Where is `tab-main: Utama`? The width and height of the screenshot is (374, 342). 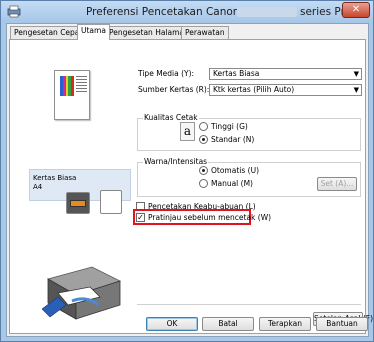
tab-main: Utama is located at coordinates (93, 32).